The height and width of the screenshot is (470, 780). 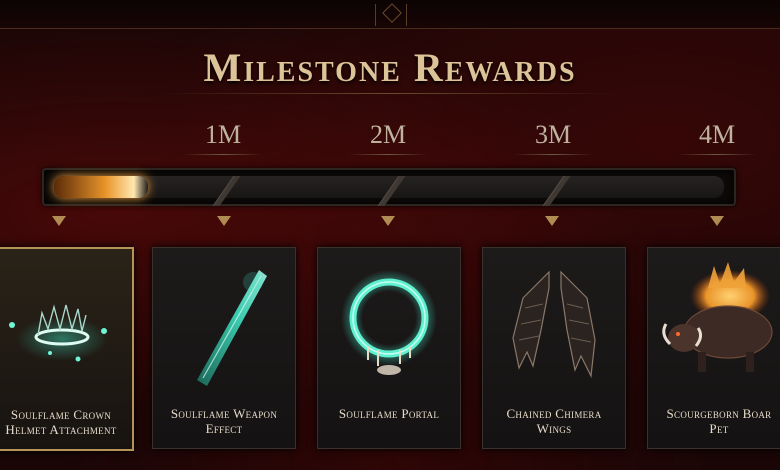 What do you see at coordinates (554, 421) in the screenshot?
I see `reward-name: Chained Chimera Wings` at bounding box center [554, 421].